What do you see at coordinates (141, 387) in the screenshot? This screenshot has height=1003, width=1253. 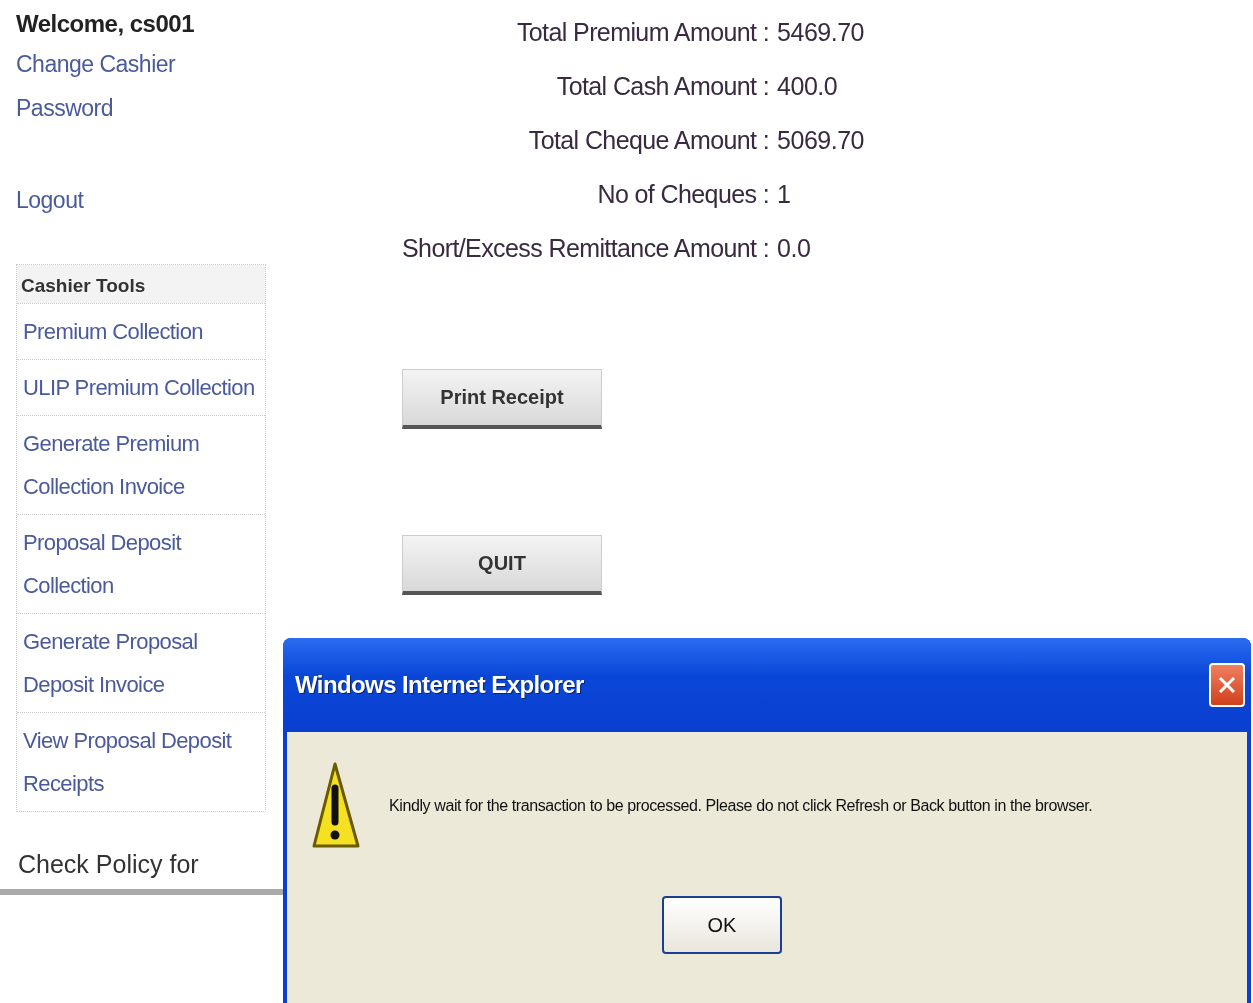 I see `menu-item: ULIP Premium Collection` at bounding box center [141, 387].